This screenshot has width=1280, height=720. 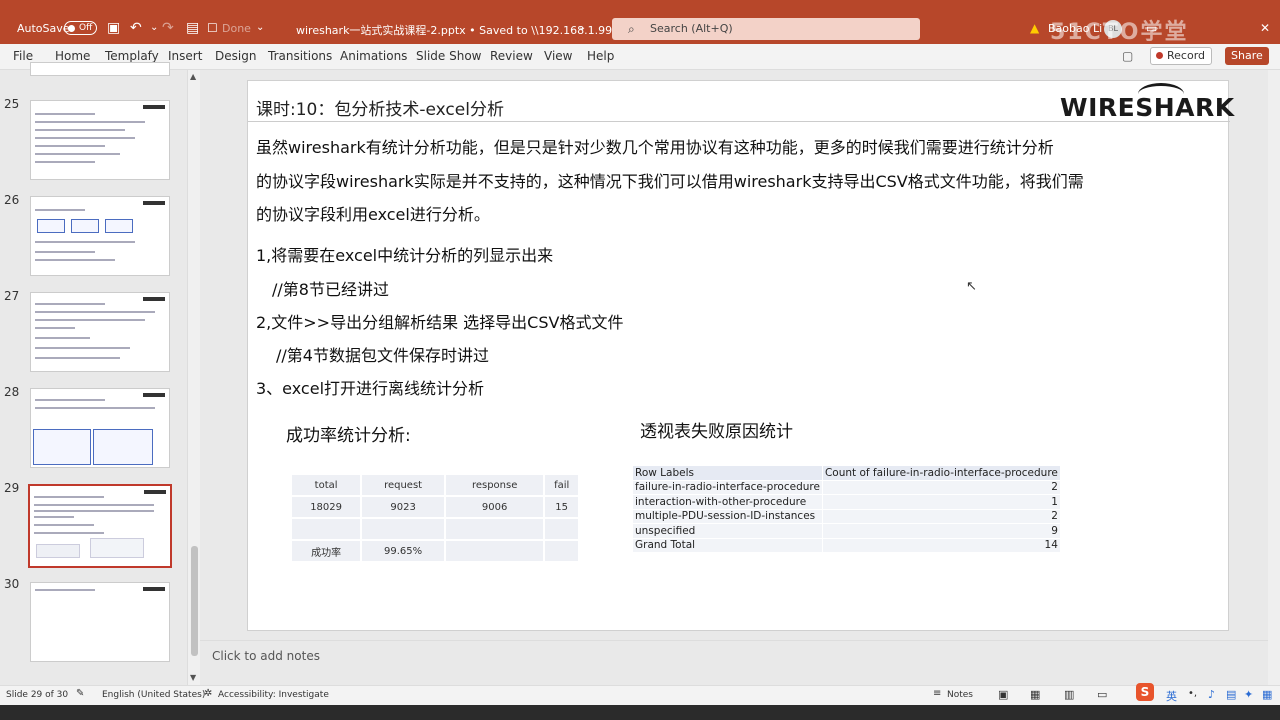 What do you see at coordinates (600, 56) in the screenshot?
I see `tab-help: Help` at bounding box center [600, 56].